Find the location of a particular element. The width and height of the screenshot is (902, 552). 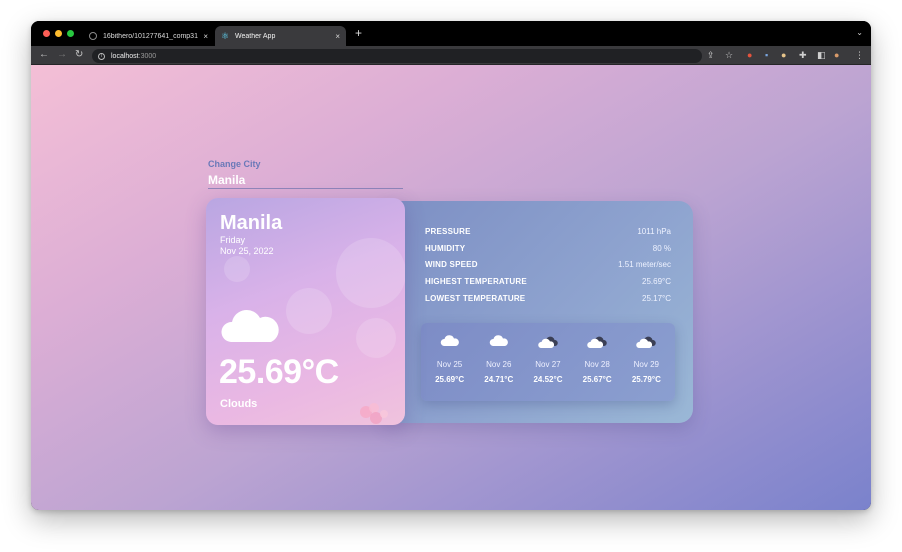

stat-value: 25.69°C is located at coordinates (656, 281).